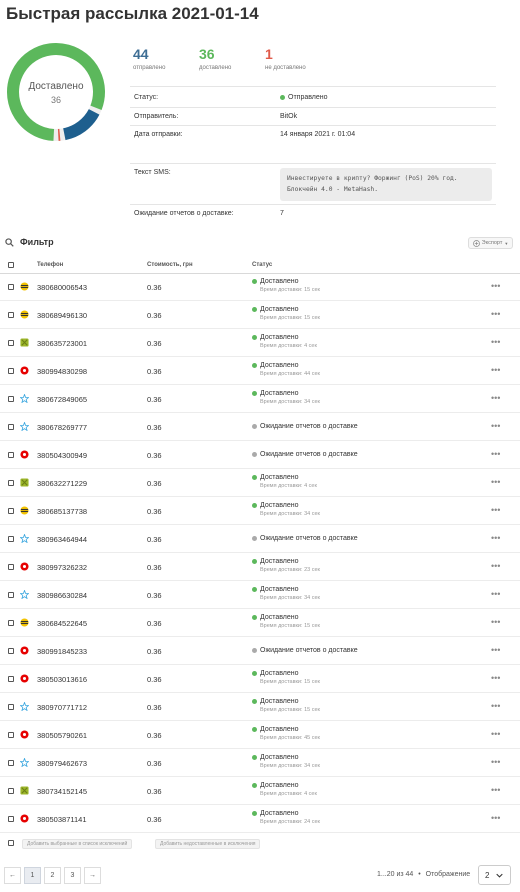  Describe the element at coordinates (262, 265) in the screenshot. I see `column-header-status: Статус` at that location.